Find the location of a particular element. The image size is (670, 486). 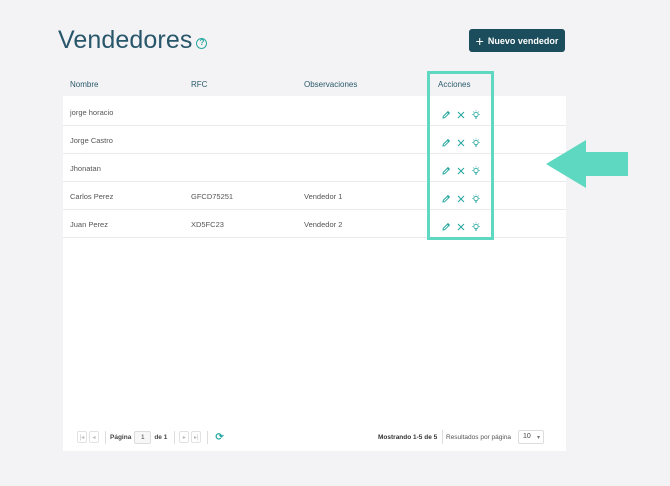

cell-rfc: GFCD75251 is located at coordinates (212, 196).